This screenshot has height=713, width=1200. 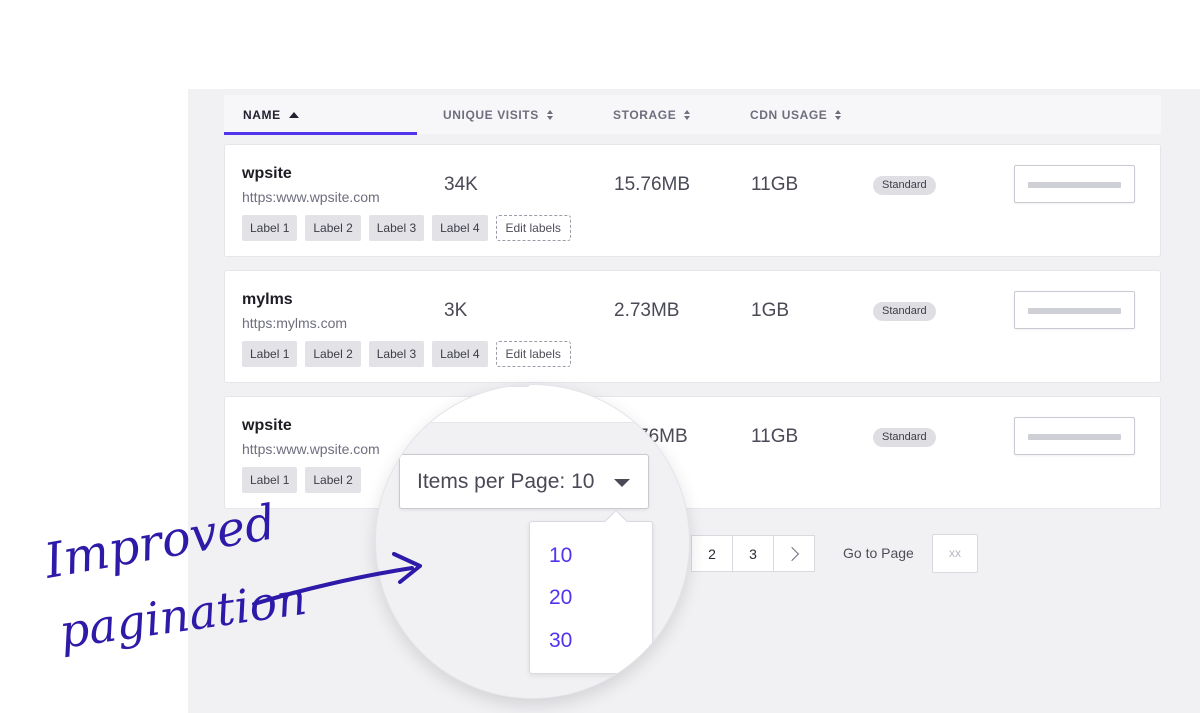 What do you see at coordinates (955, 553) in the screenshot?
I see `goto-page-input: xx` at bounding box center [955, 553].